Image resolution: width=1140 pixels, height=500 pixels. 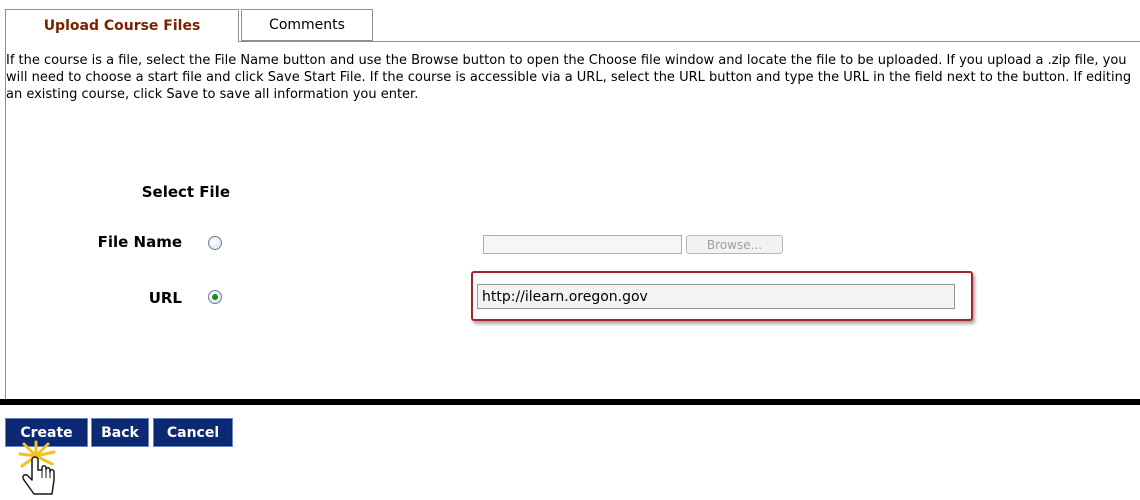 I want to click on cancel-button-label: Cancel, so click(x=193, y=432).